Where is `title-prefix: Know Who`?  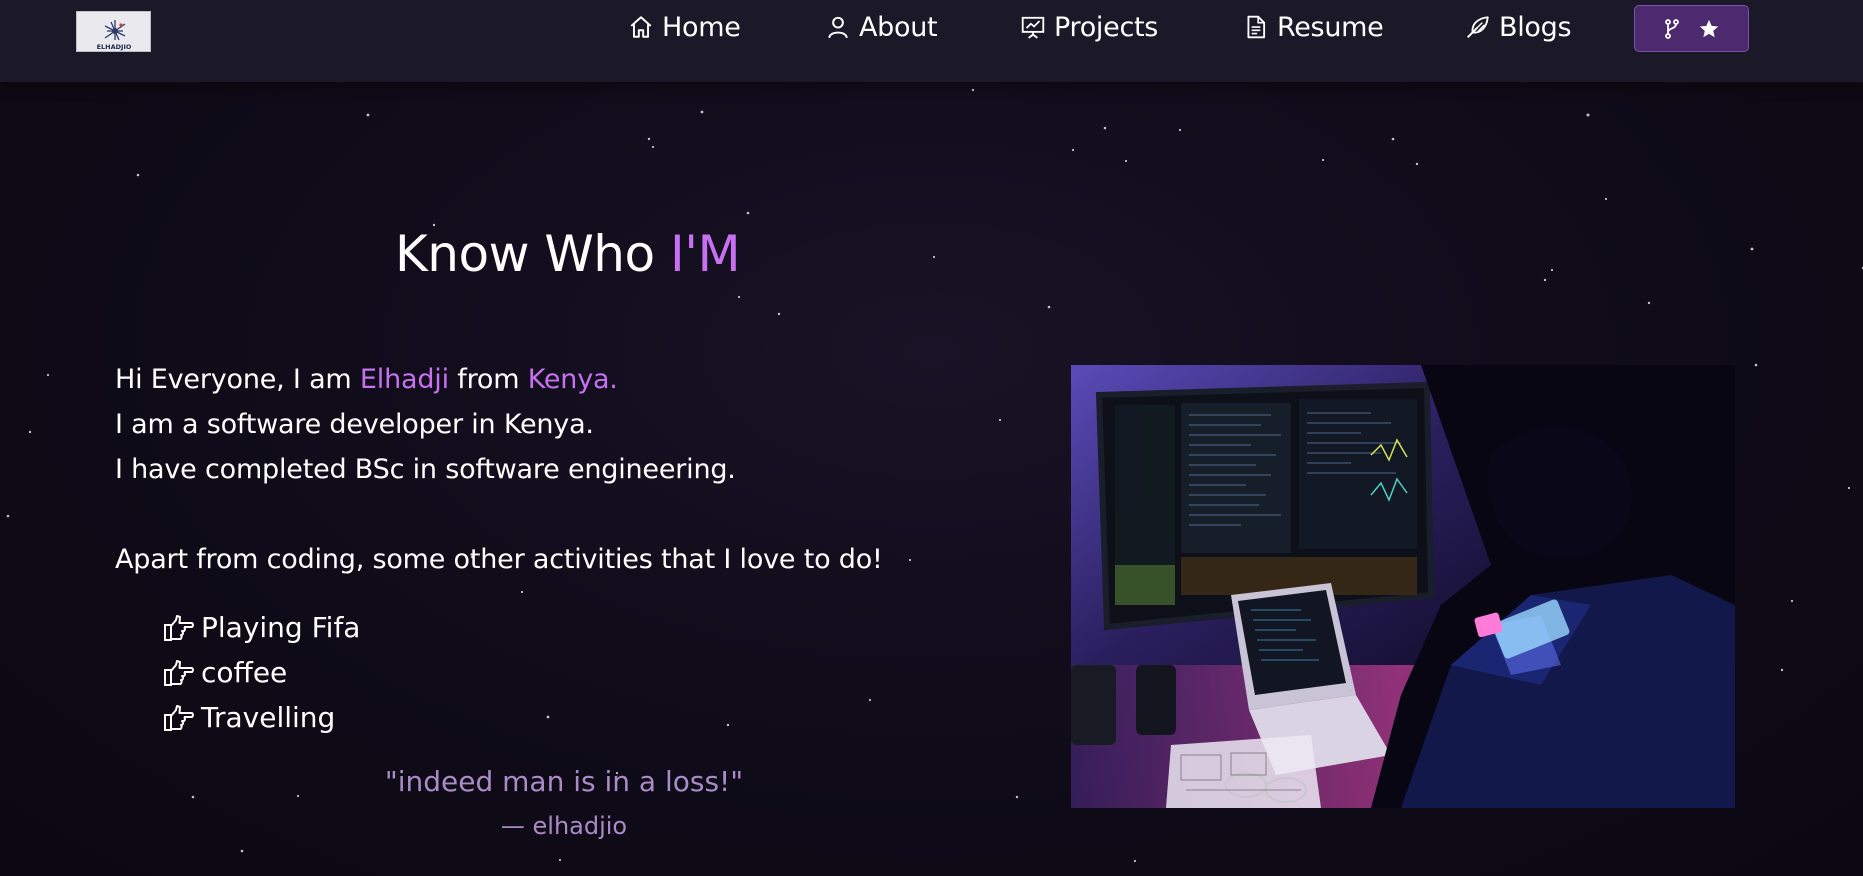 title-prefix: Know Who is located at coordinates (525, 254).